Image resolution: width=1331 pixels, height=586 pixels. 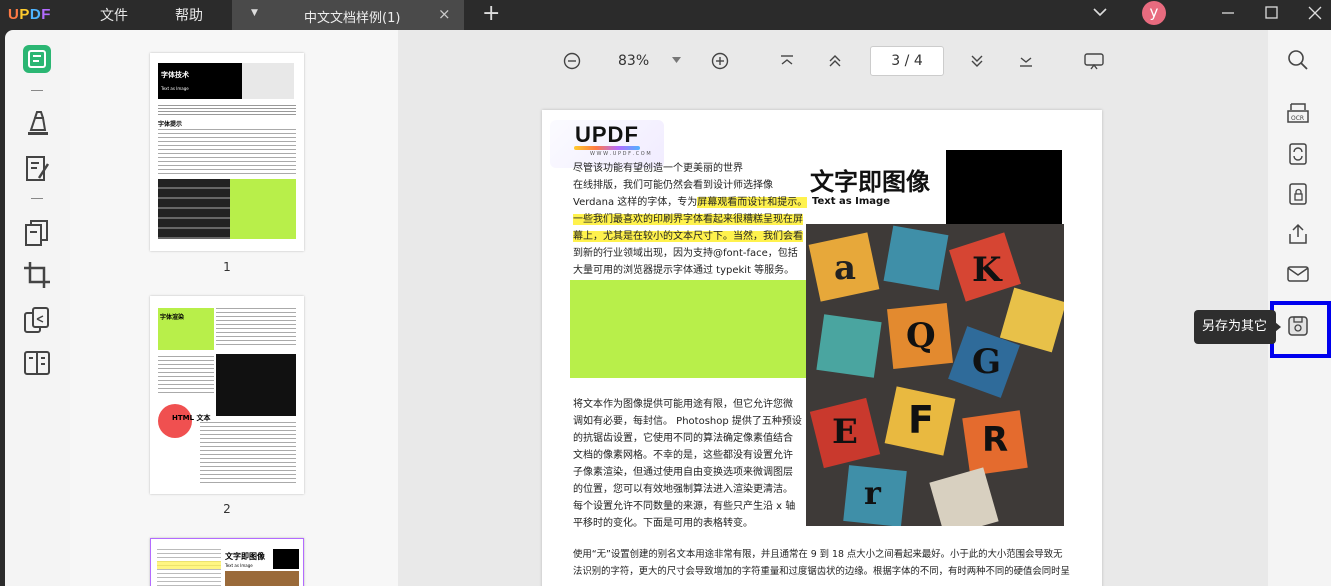 What do you see at coordinates (921, 420) in the screenshot?
I see `tile-letter: F` at bounding box center [921, 420].